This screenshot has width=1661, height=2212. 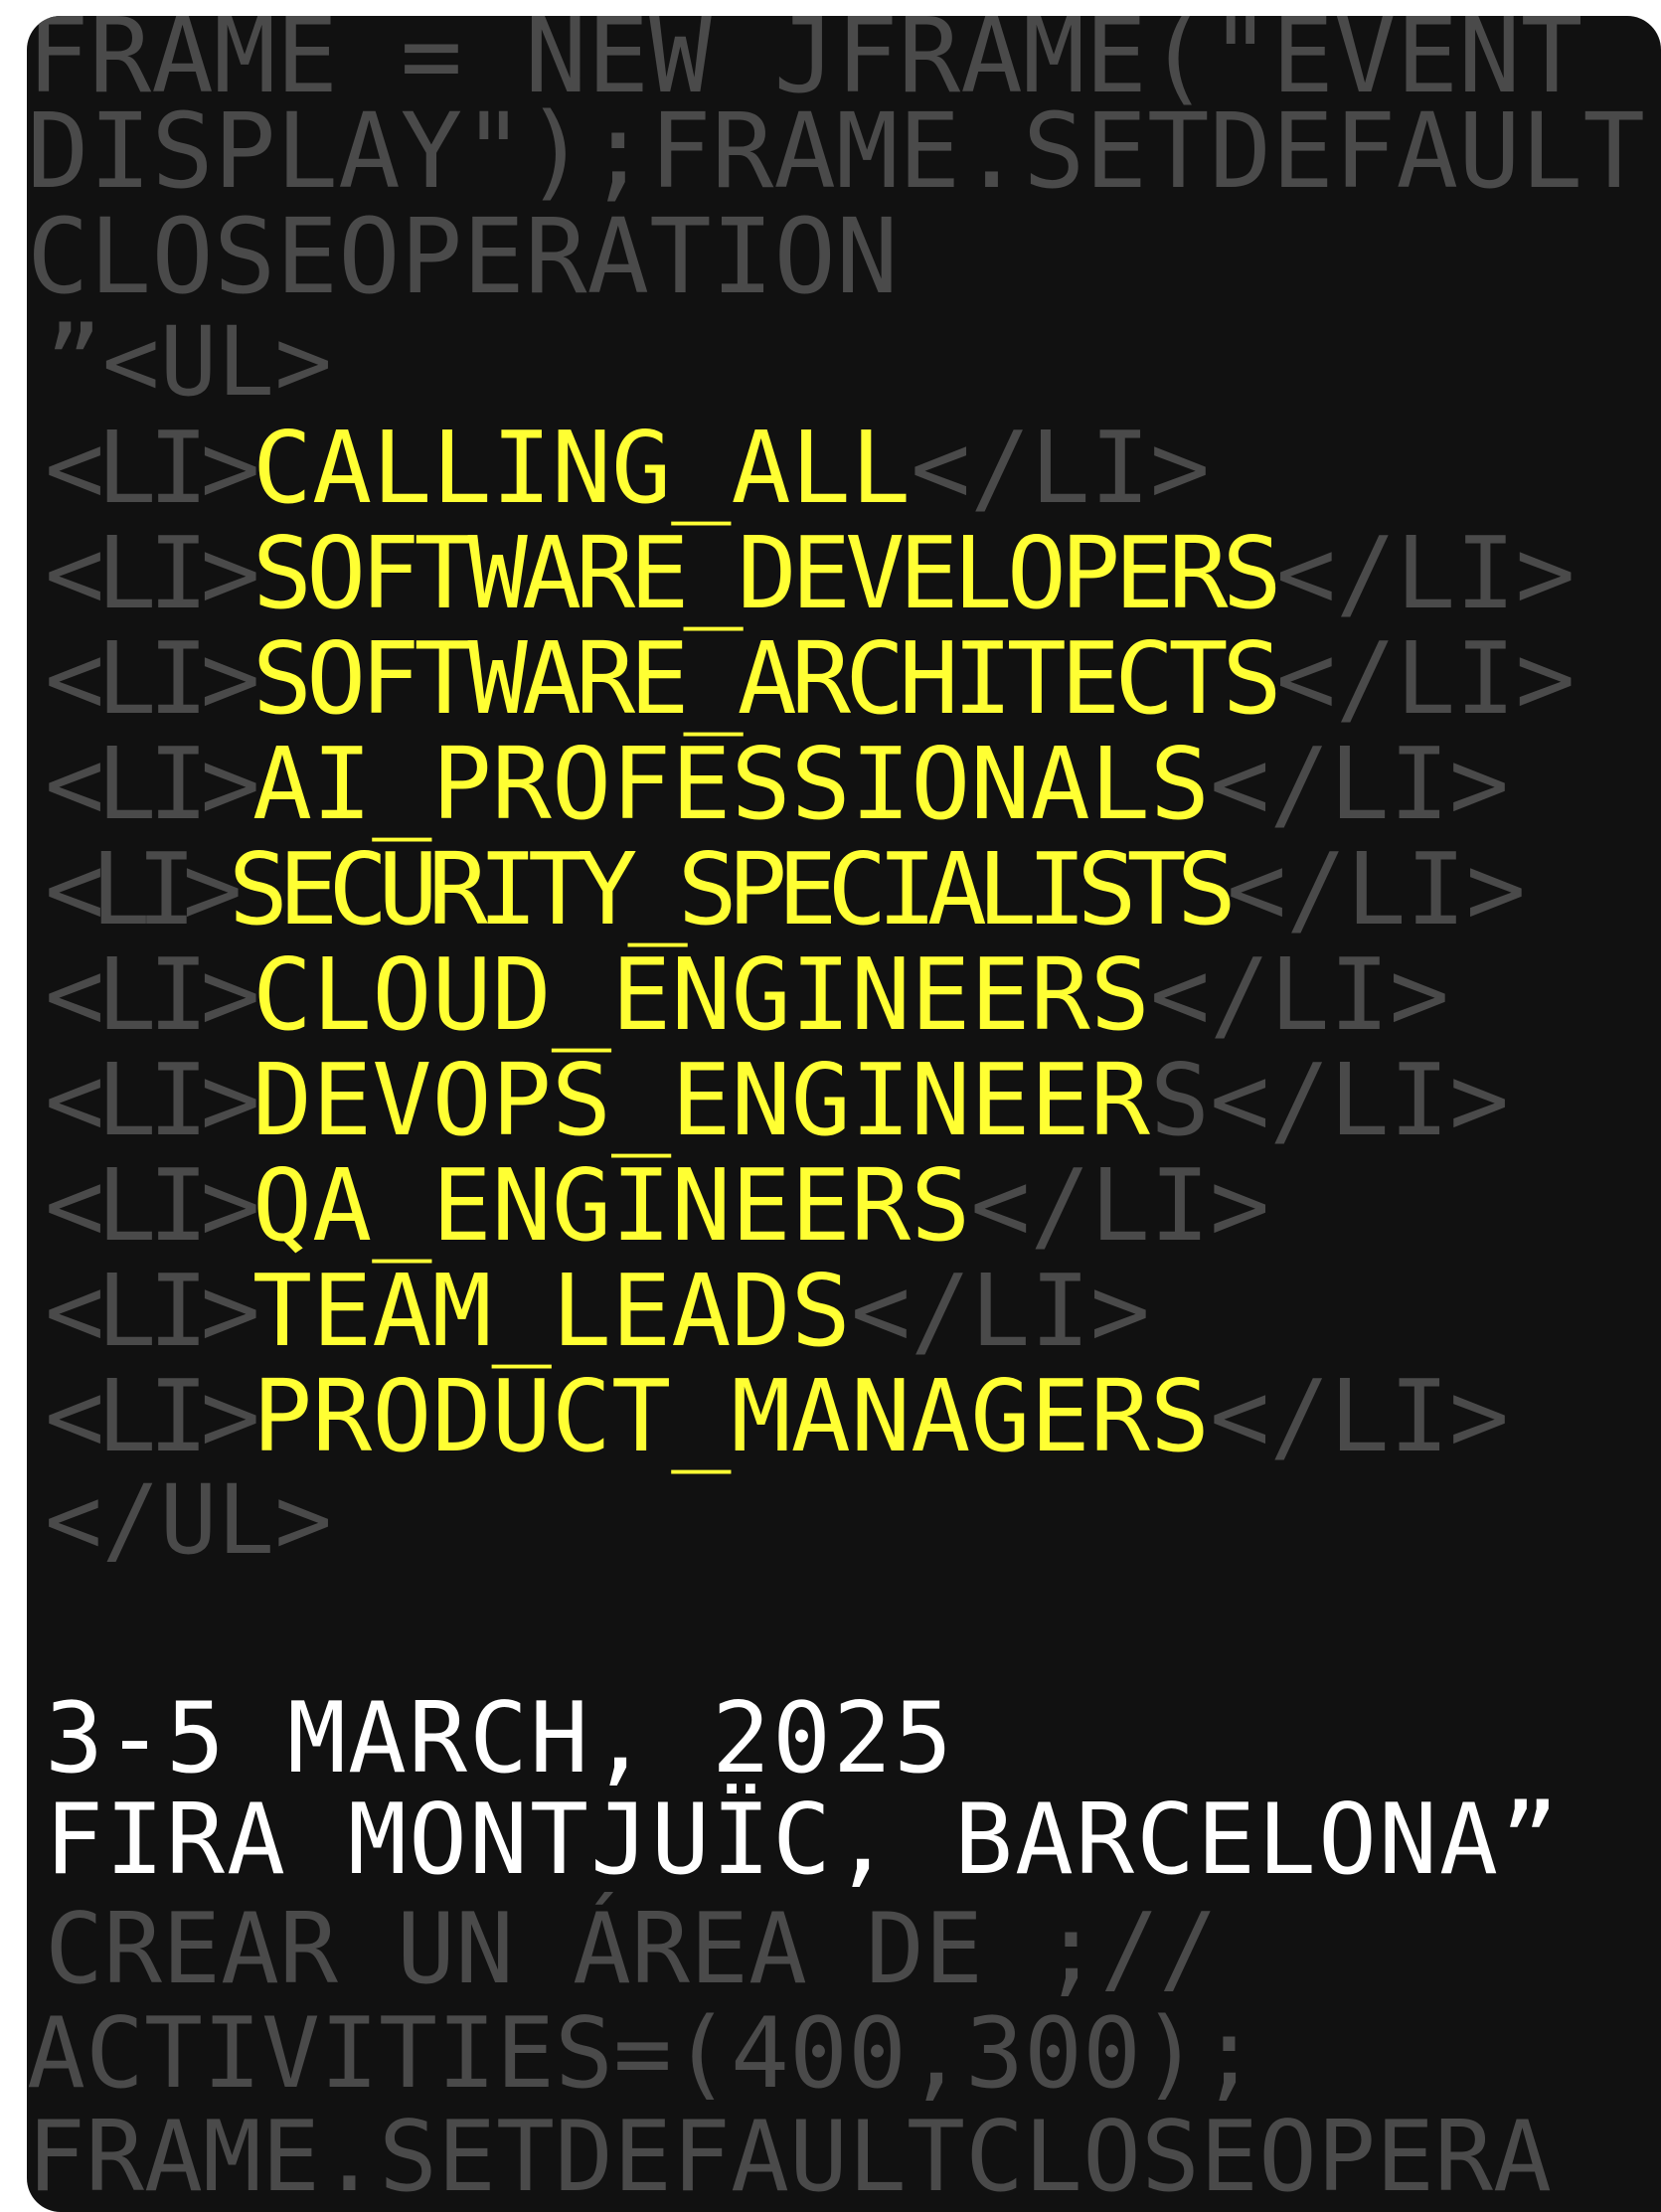 I want to click on list-item-label: SOFTWARE_DEVELOPERS, so click(x=766, y=573).